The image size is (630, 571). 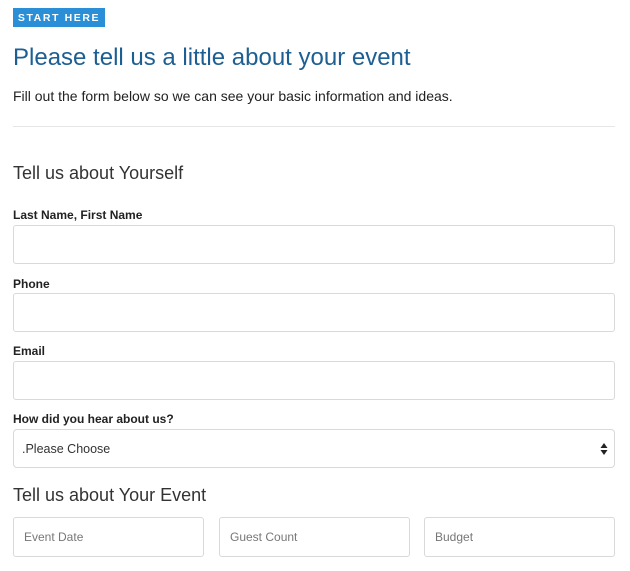 I want to click on phone-label: Phone, so click(x=31, y=284).